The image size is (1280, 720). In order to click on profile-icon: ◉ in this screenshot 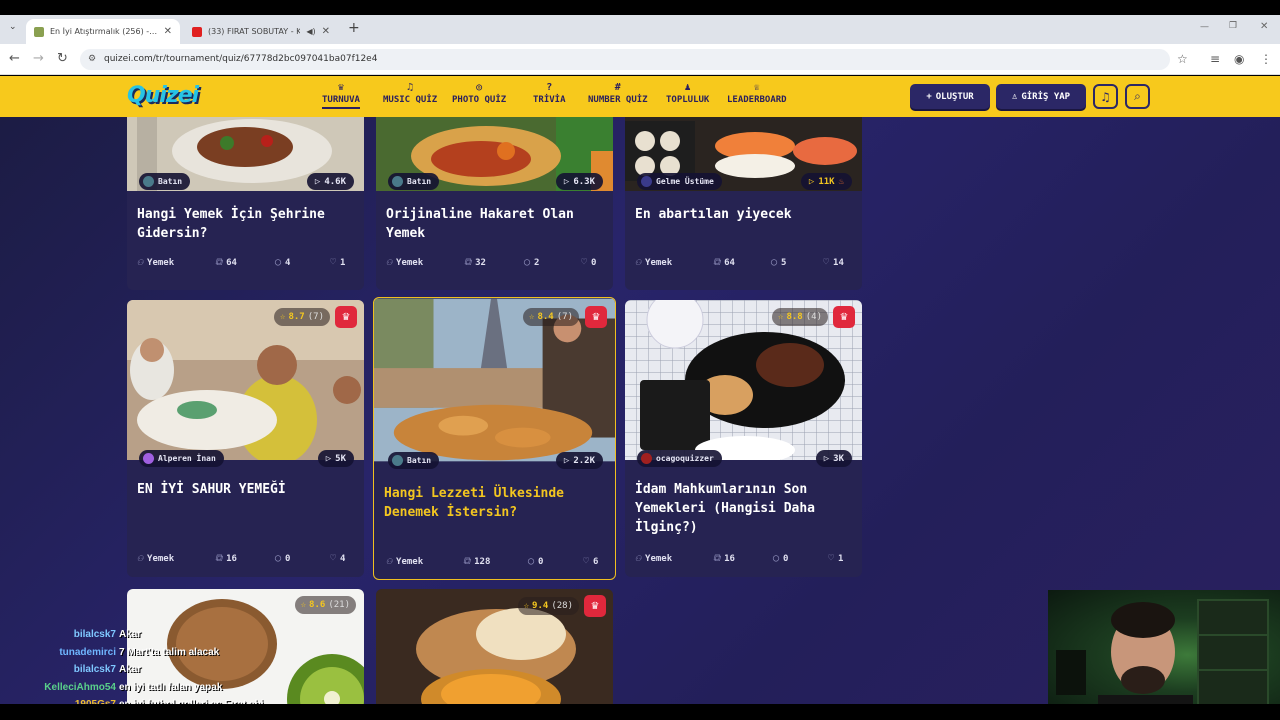, I will do `click(1239, 59)`.